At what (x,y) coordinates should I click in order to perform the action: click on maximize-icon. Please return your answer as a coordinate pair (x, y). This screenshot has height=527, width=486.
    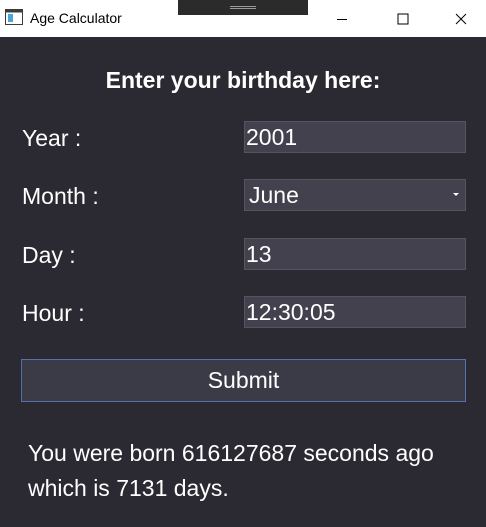
    Looking at the image, I should click on (403, 18).